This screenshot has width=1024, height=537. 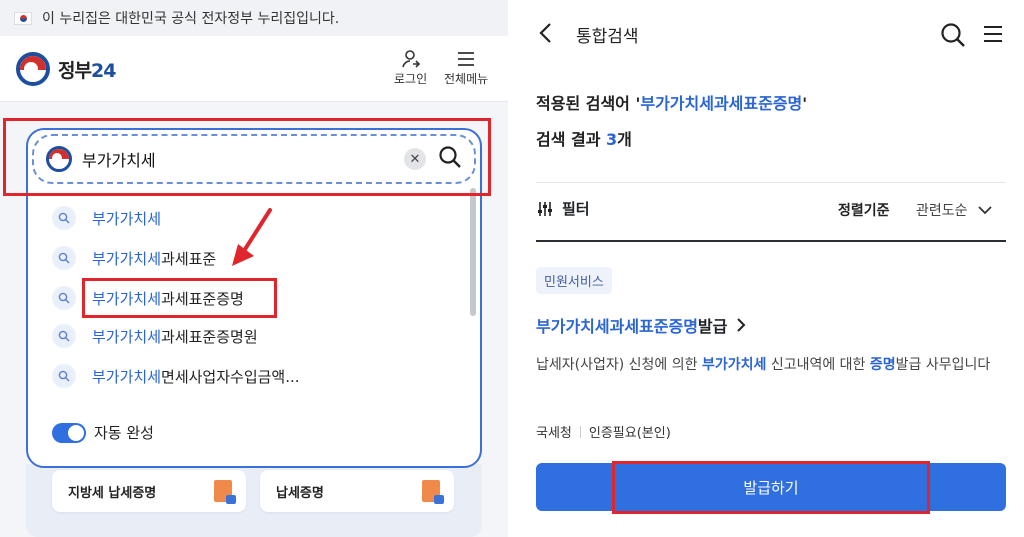 I want to click on login-label: 로그인, so click(x=411, y=79).